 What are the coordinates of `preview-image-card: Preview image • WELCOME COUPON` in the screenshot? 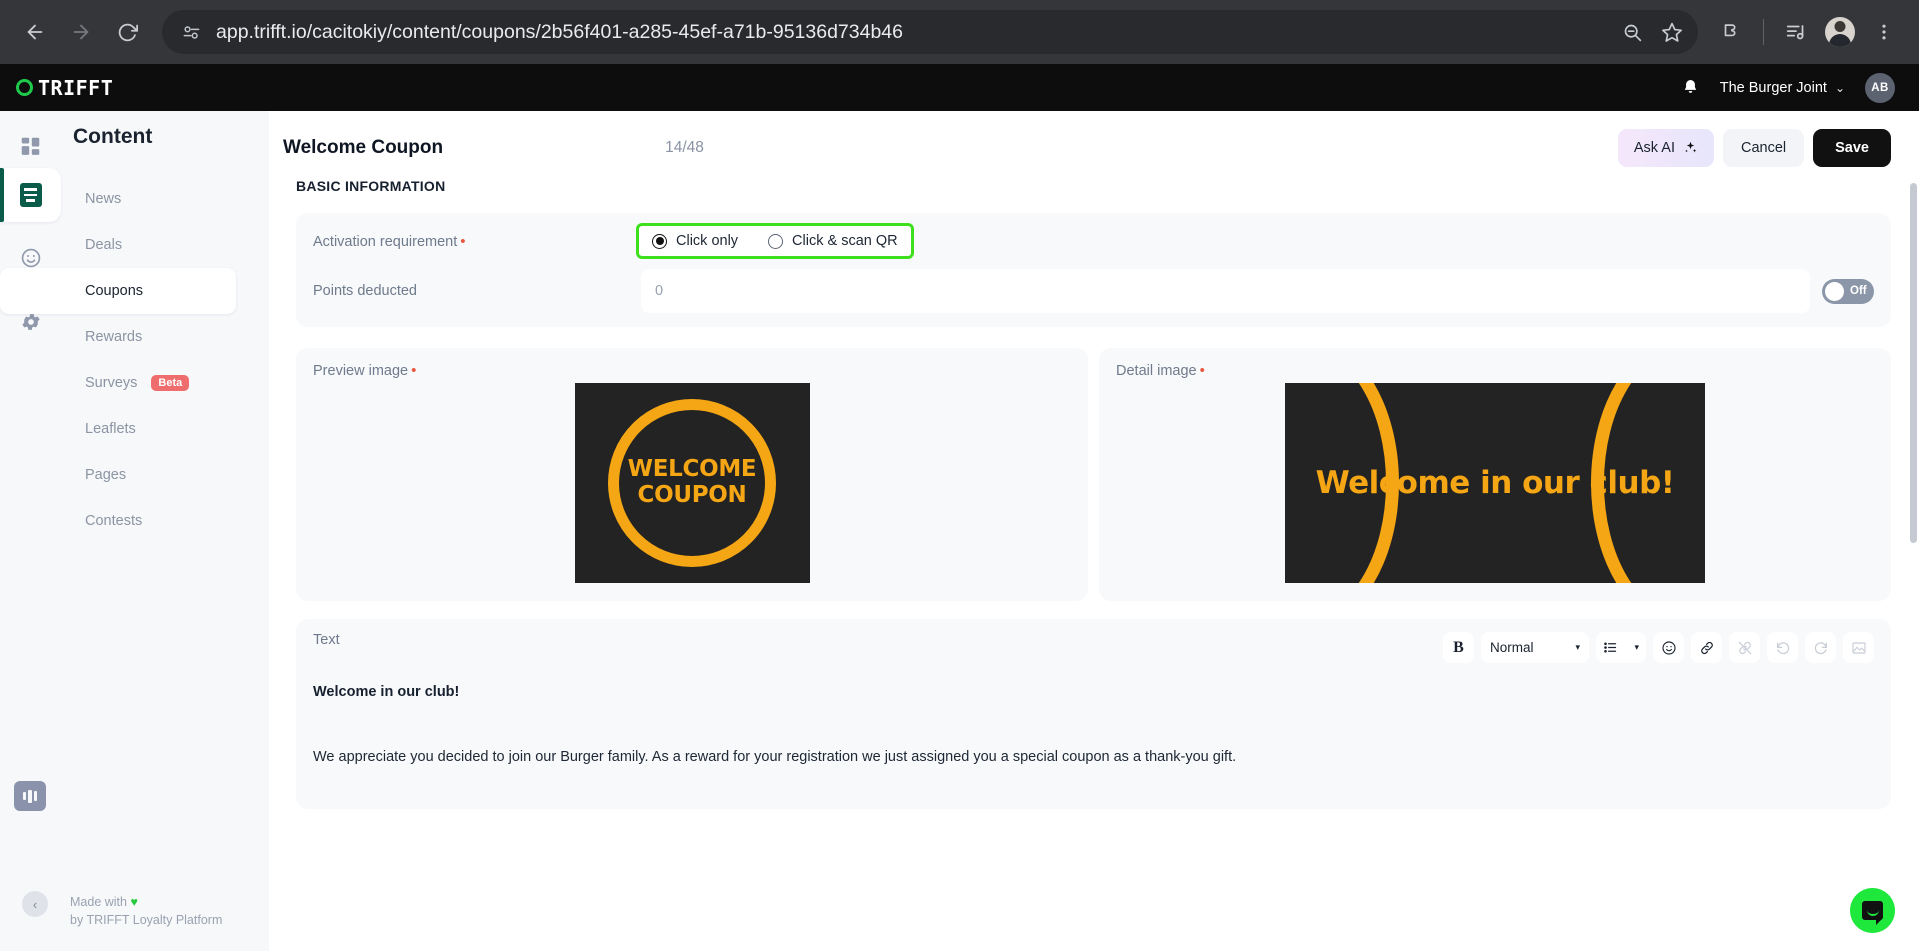 It's located at (692, 474).